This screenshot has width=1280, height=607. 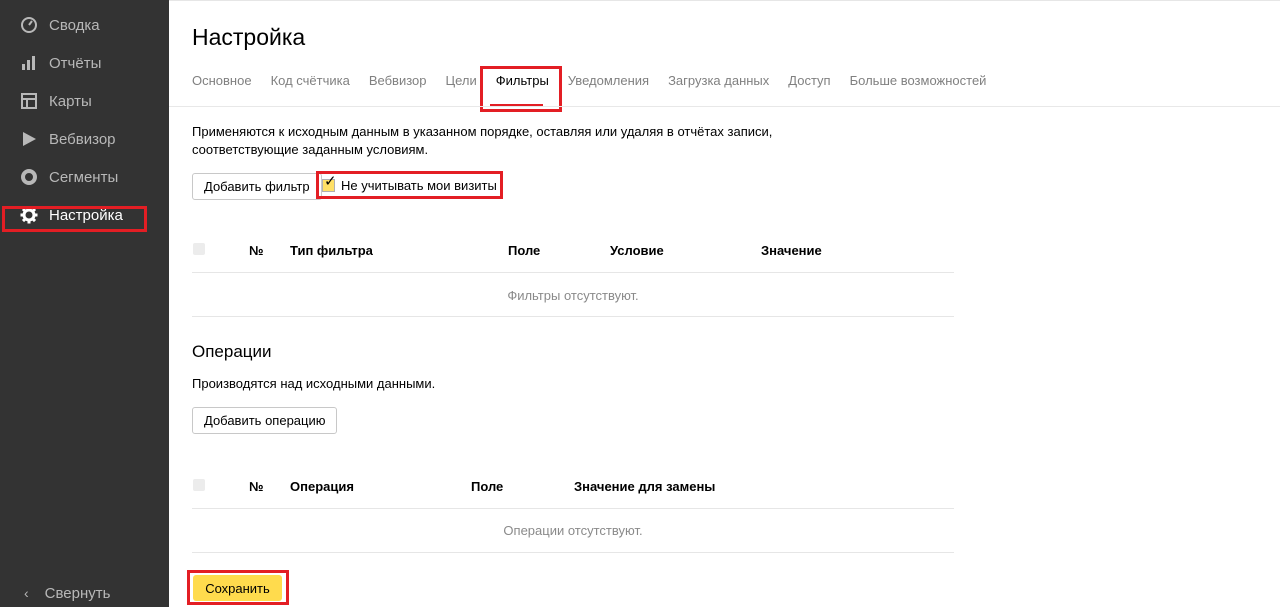 I want to click on select-all-operations-checkbox, so click(x=199, y=485).